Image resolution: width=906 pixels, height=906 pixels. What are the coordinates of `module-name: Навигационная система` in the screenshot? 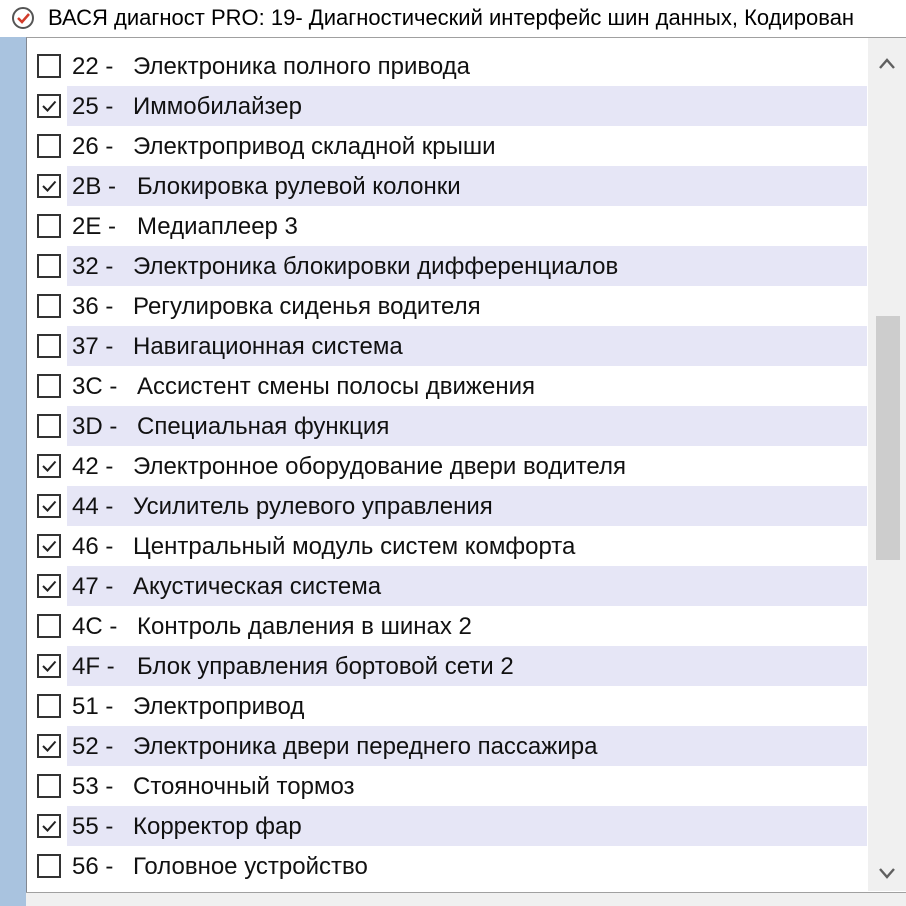 It's located at (268, 346).